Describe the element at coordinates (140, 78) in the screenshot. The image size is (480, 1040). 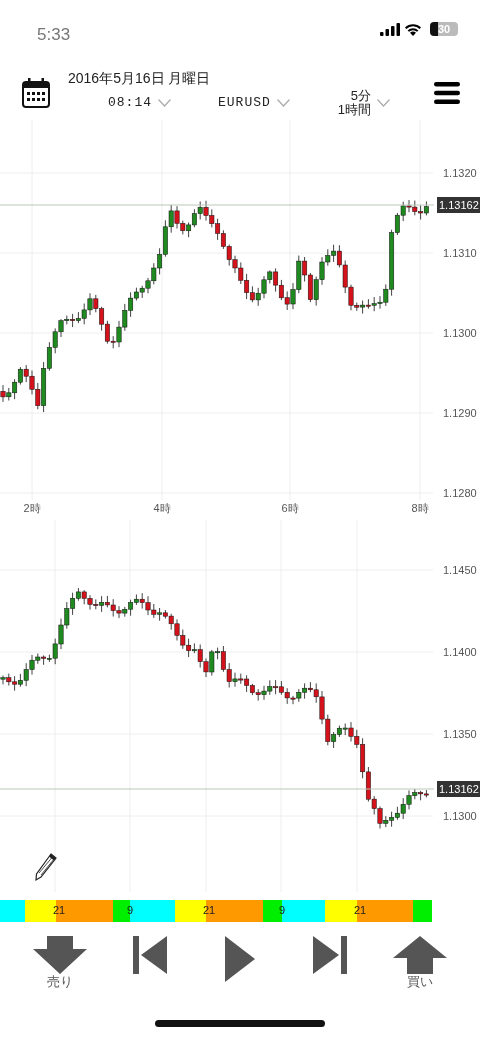
I see `date-label: 2016年5月16日 月曜日` at that location.